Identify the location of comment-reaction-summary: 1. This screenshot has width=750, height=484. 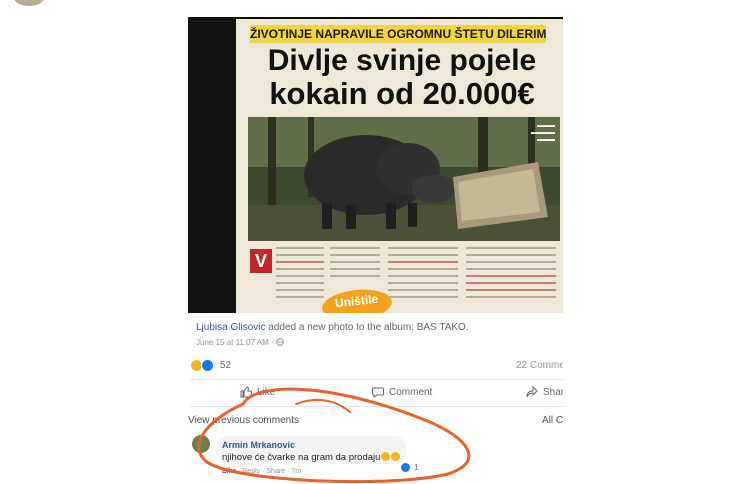
(409, 467).